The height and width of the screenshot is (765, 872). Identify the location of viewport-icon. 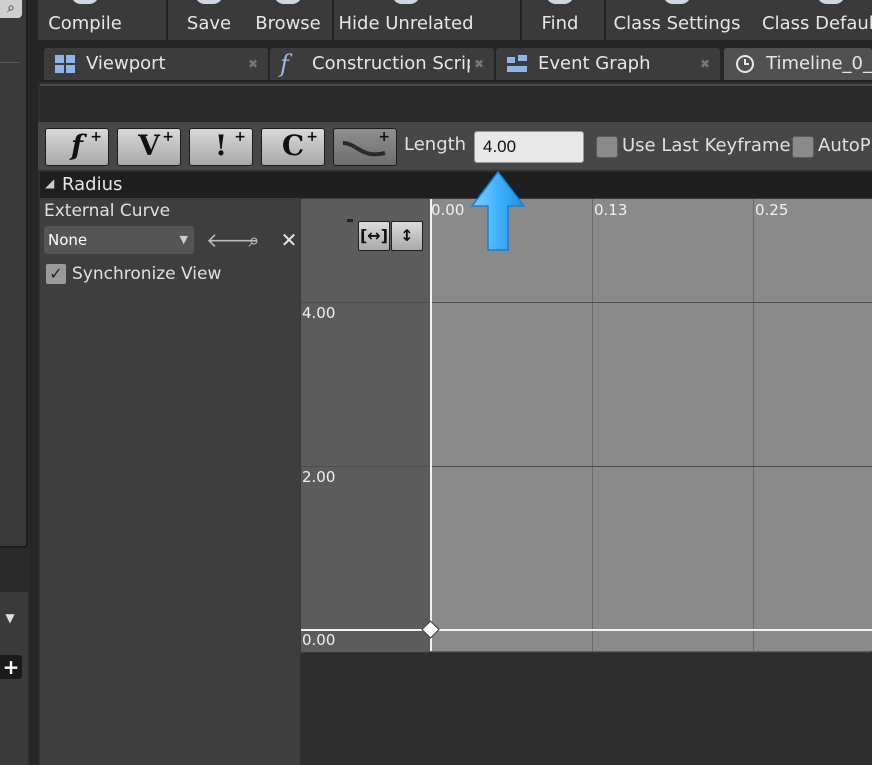
(65, 64).